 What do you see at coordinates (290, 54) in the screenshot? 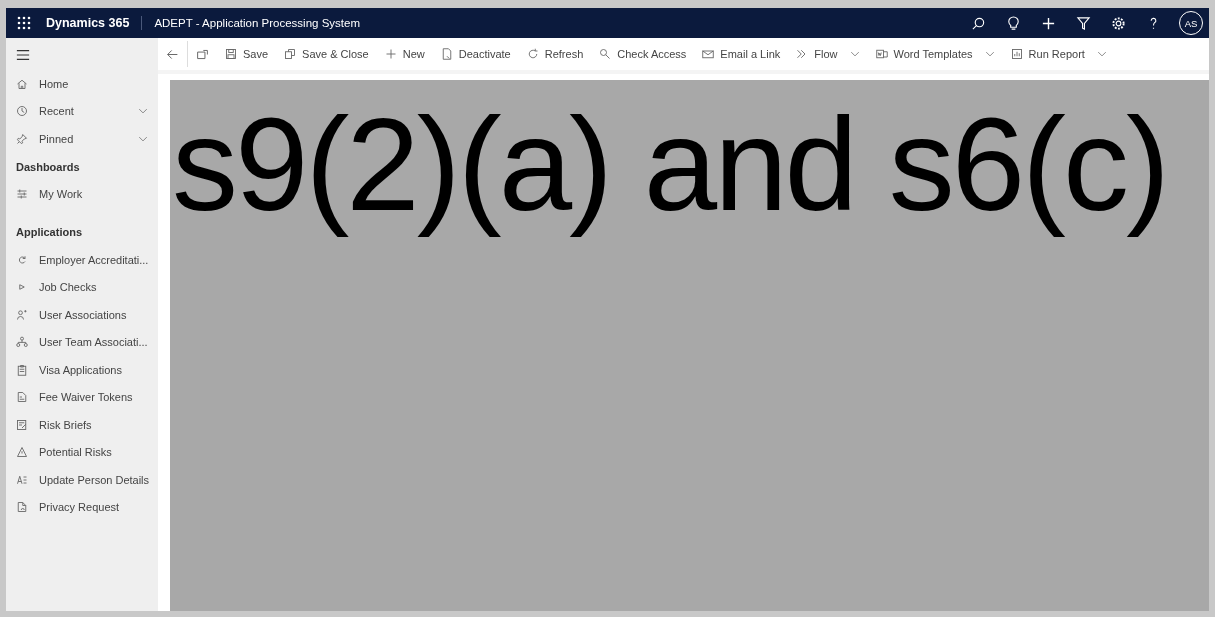
I see `save-close-icon` at bounding box center [290, 54].